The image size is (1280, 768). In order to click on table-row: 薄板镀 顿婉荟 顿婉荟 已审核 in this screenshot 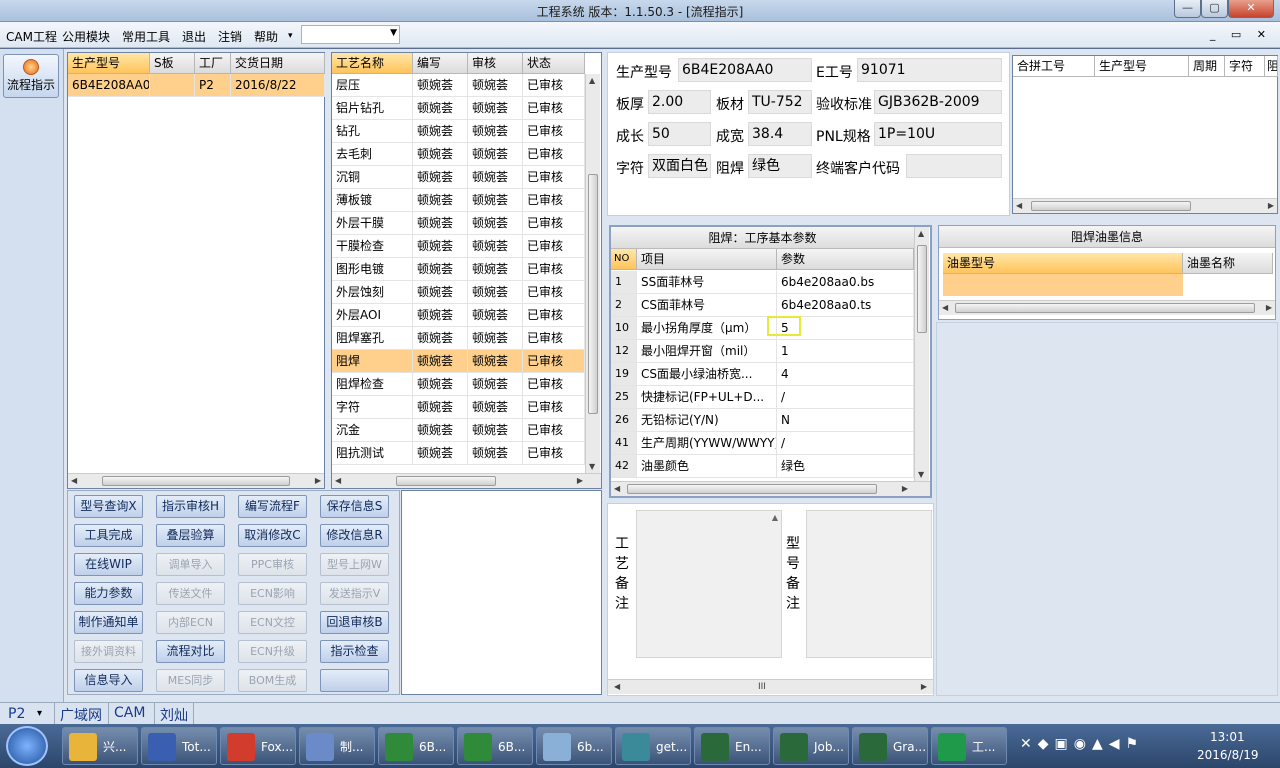, I will do `click(458, 200)`.